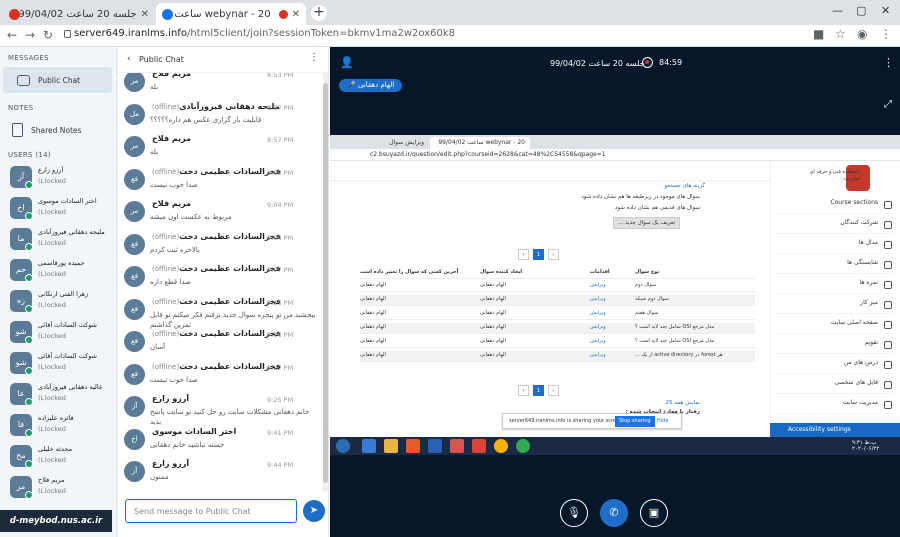 Image resolution: width=900 pixels, height=537 pixels. Describe the element at coordinates (862, 34) in the screenshot. I see `account-icon: ◉` at that location.